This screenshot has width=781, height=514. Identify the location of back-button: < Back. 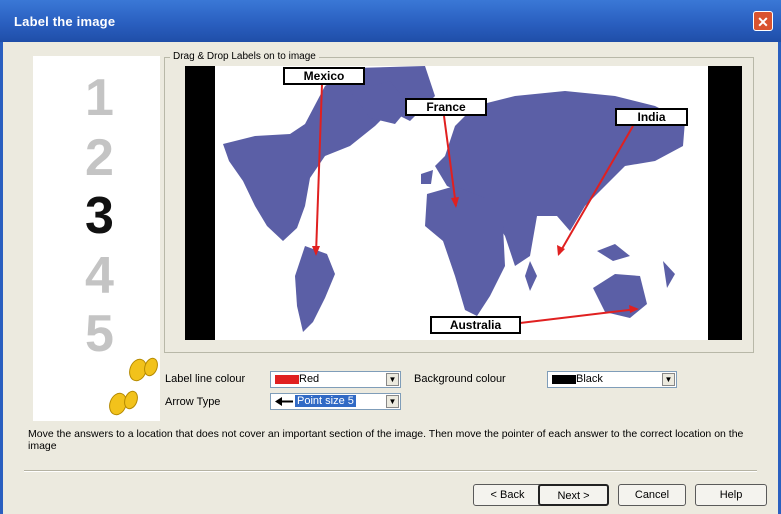
(507, 495).